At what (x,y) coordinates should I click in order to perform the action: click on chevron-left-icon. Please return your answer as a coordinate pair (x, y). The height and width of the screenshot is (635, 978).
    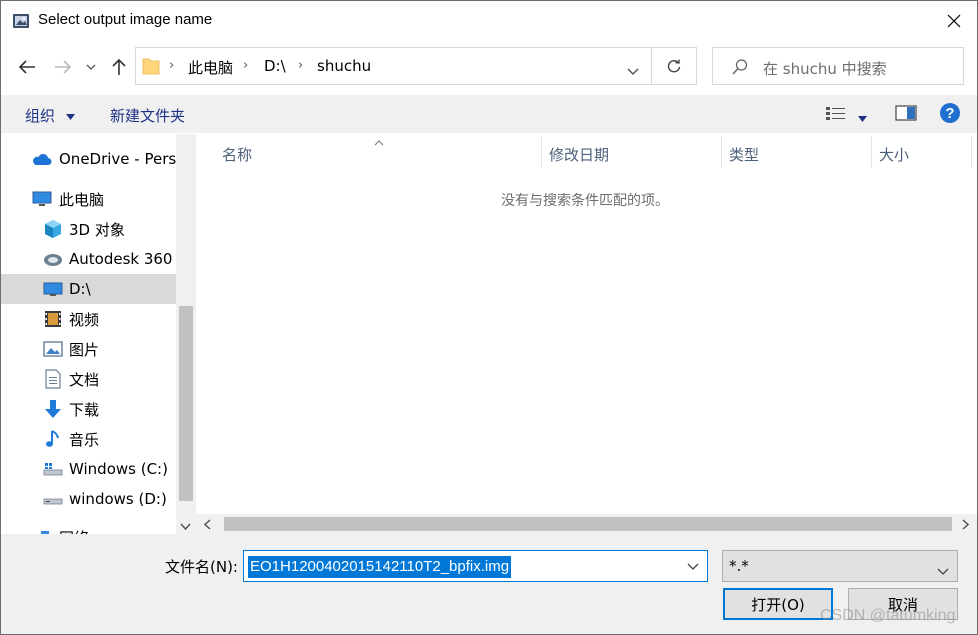
    Looking at the image, I should click on (207, 524).